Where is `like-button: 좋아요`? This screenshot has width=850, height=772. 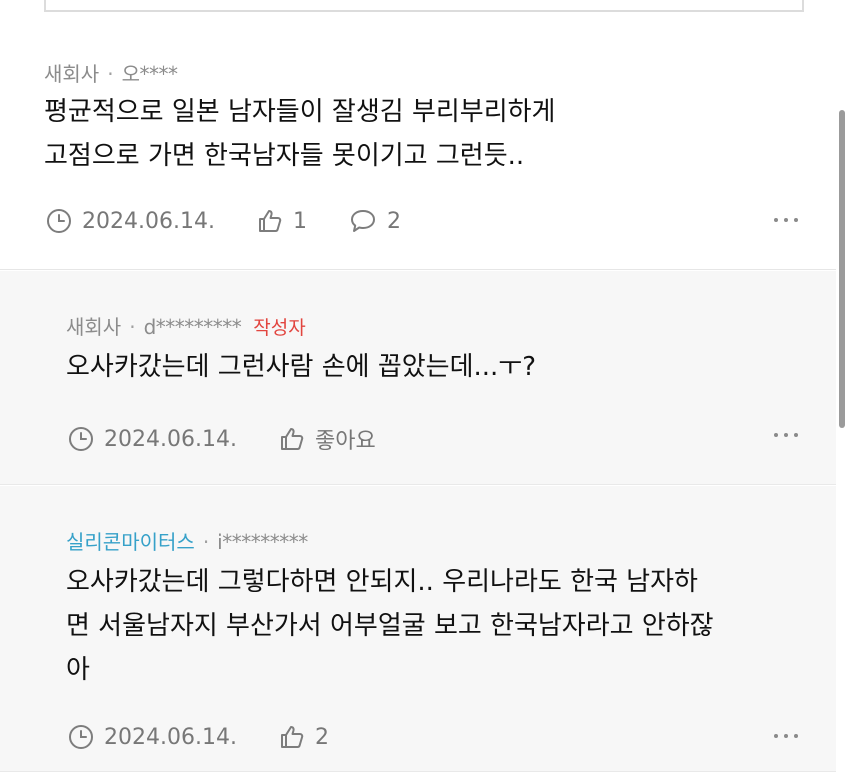
like-button: 좋아요 is located at coordinates (327, 439).